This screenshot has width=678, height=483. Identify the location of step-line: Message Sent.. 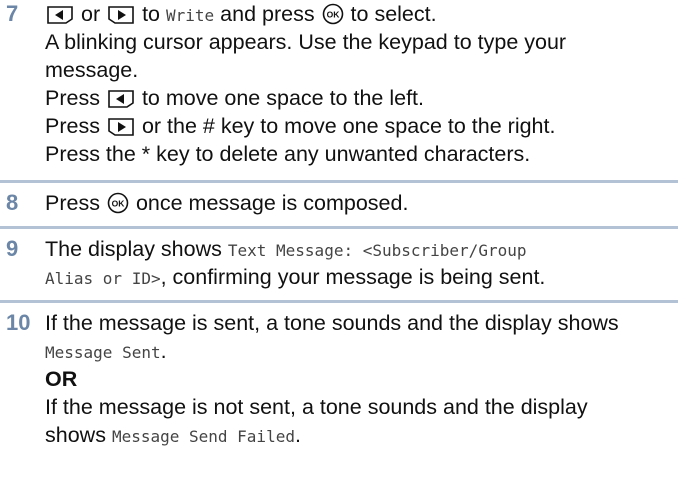
(106, 351).